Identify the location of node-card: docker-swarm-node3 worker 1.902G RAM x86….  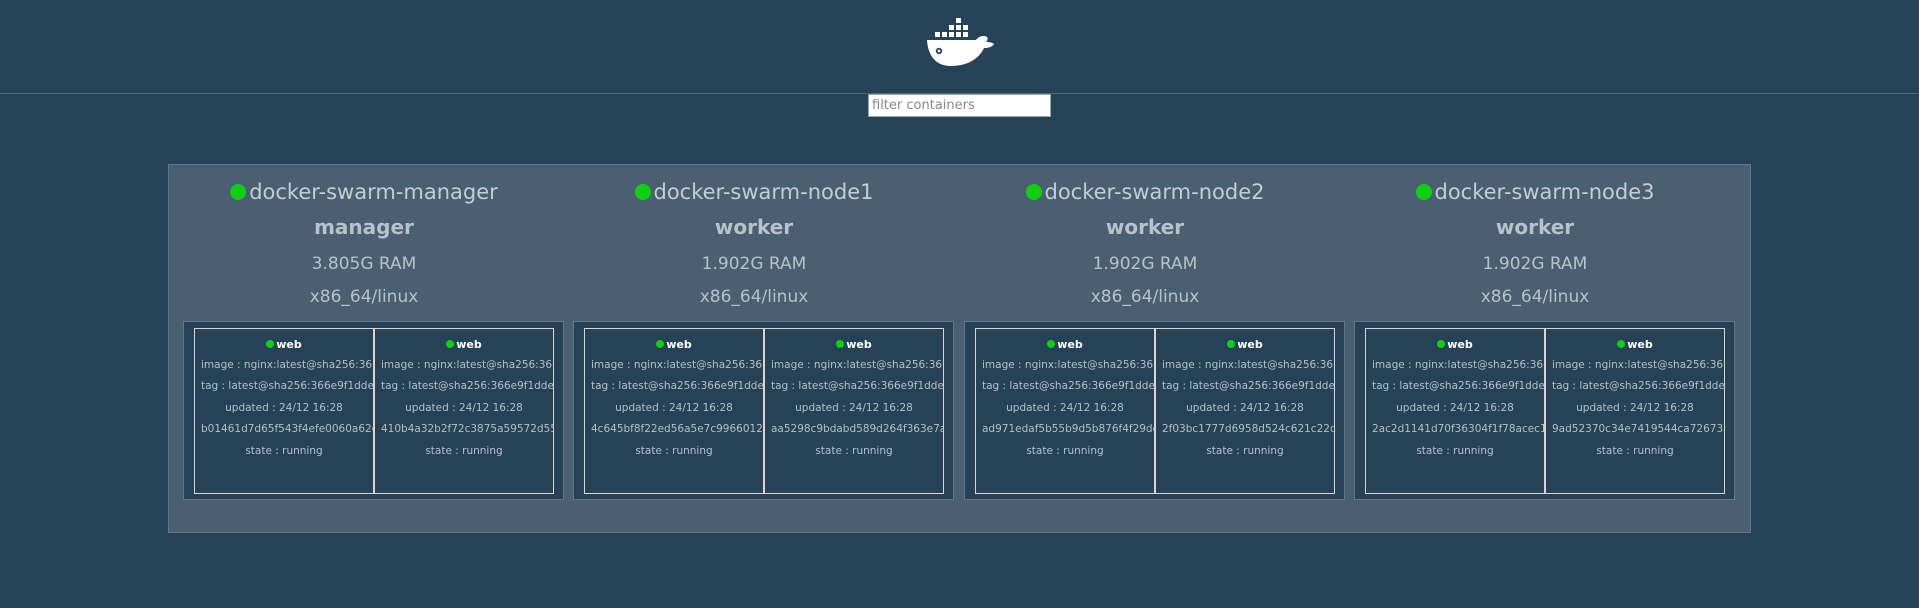
(1537, 349).